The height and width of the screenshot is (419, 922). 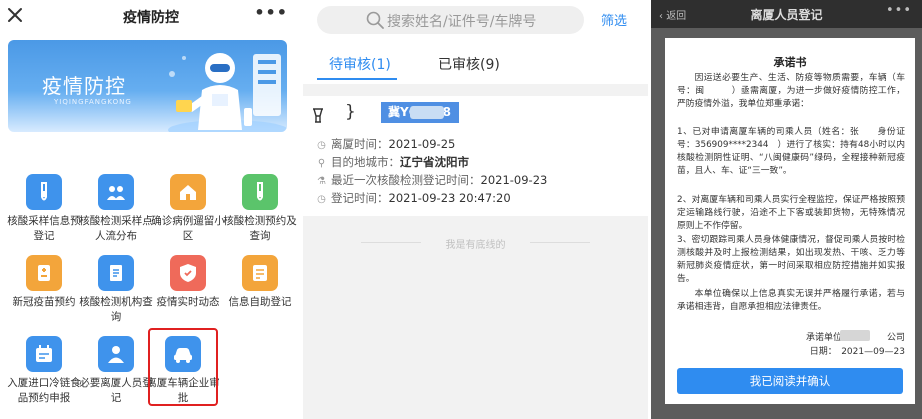 I want to click on vaccine-icon, so click(x=44, y=273).